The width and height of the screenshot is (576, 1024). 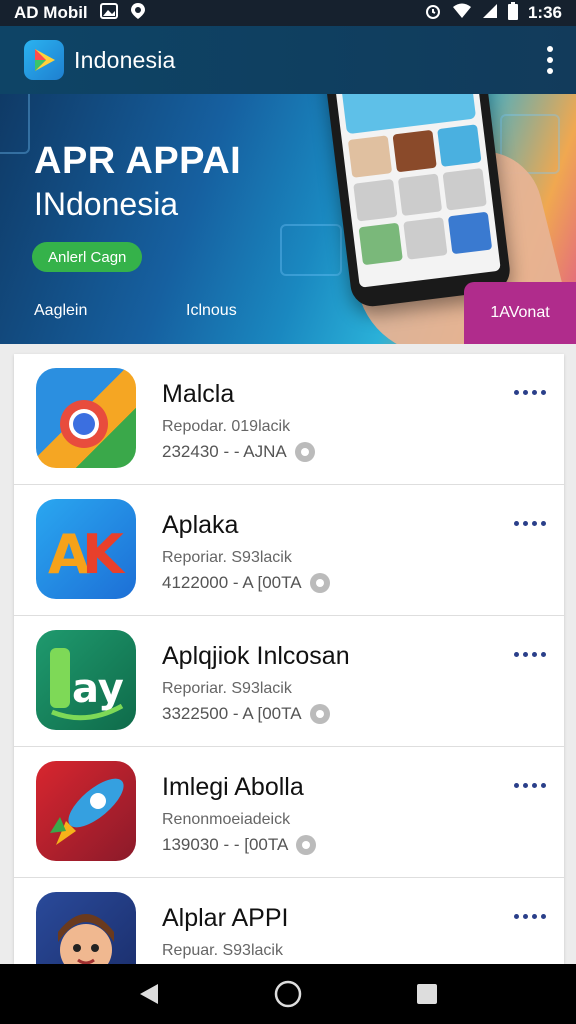 I want to click on recents-icon, so click(x=427, y=994).